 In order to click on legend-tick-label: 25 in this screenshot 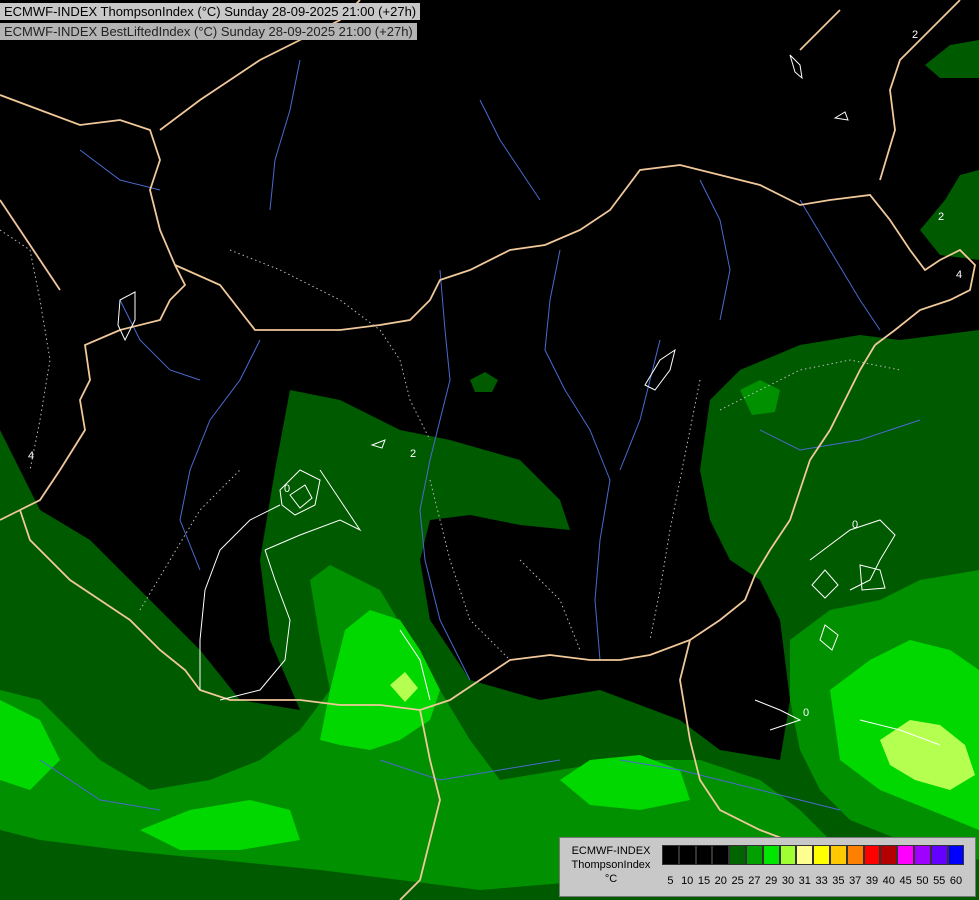, I will do `click(737, 881)`.